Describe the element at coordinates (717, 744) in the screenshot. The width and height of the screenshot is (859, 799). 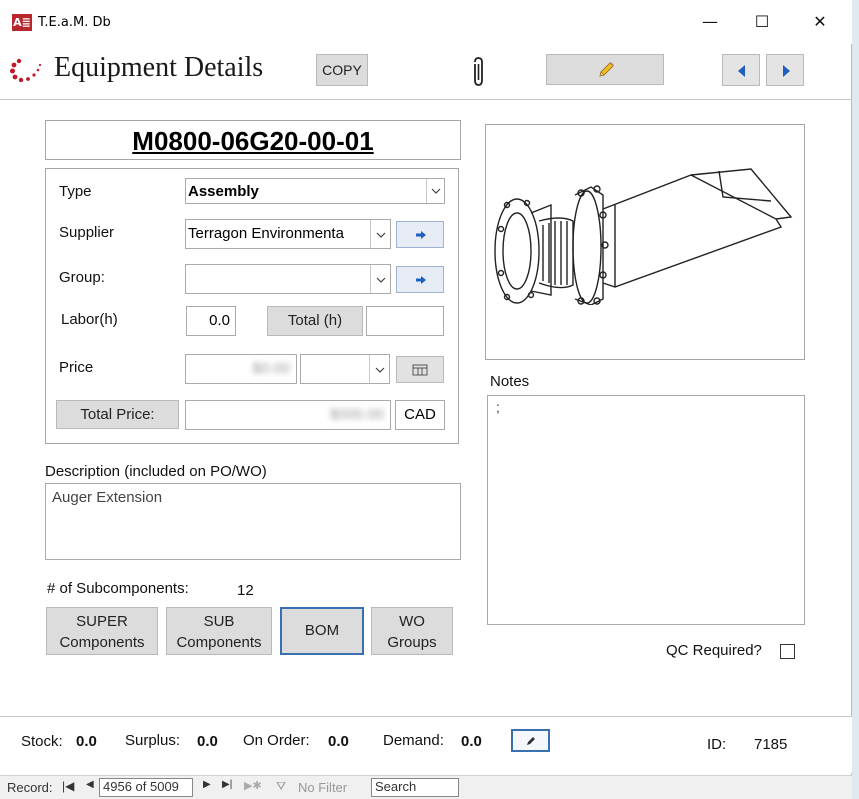
I see `id-label: ID:` at that location.